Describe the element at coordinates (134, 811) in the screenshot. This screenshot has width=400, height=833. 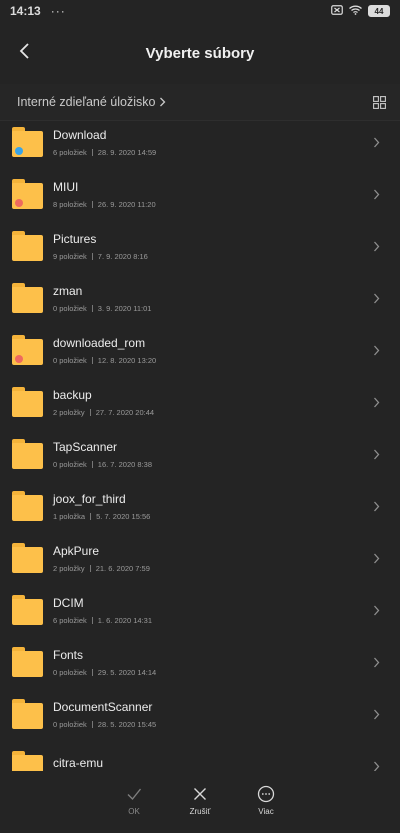
I see `ok-label: OK` at that location.